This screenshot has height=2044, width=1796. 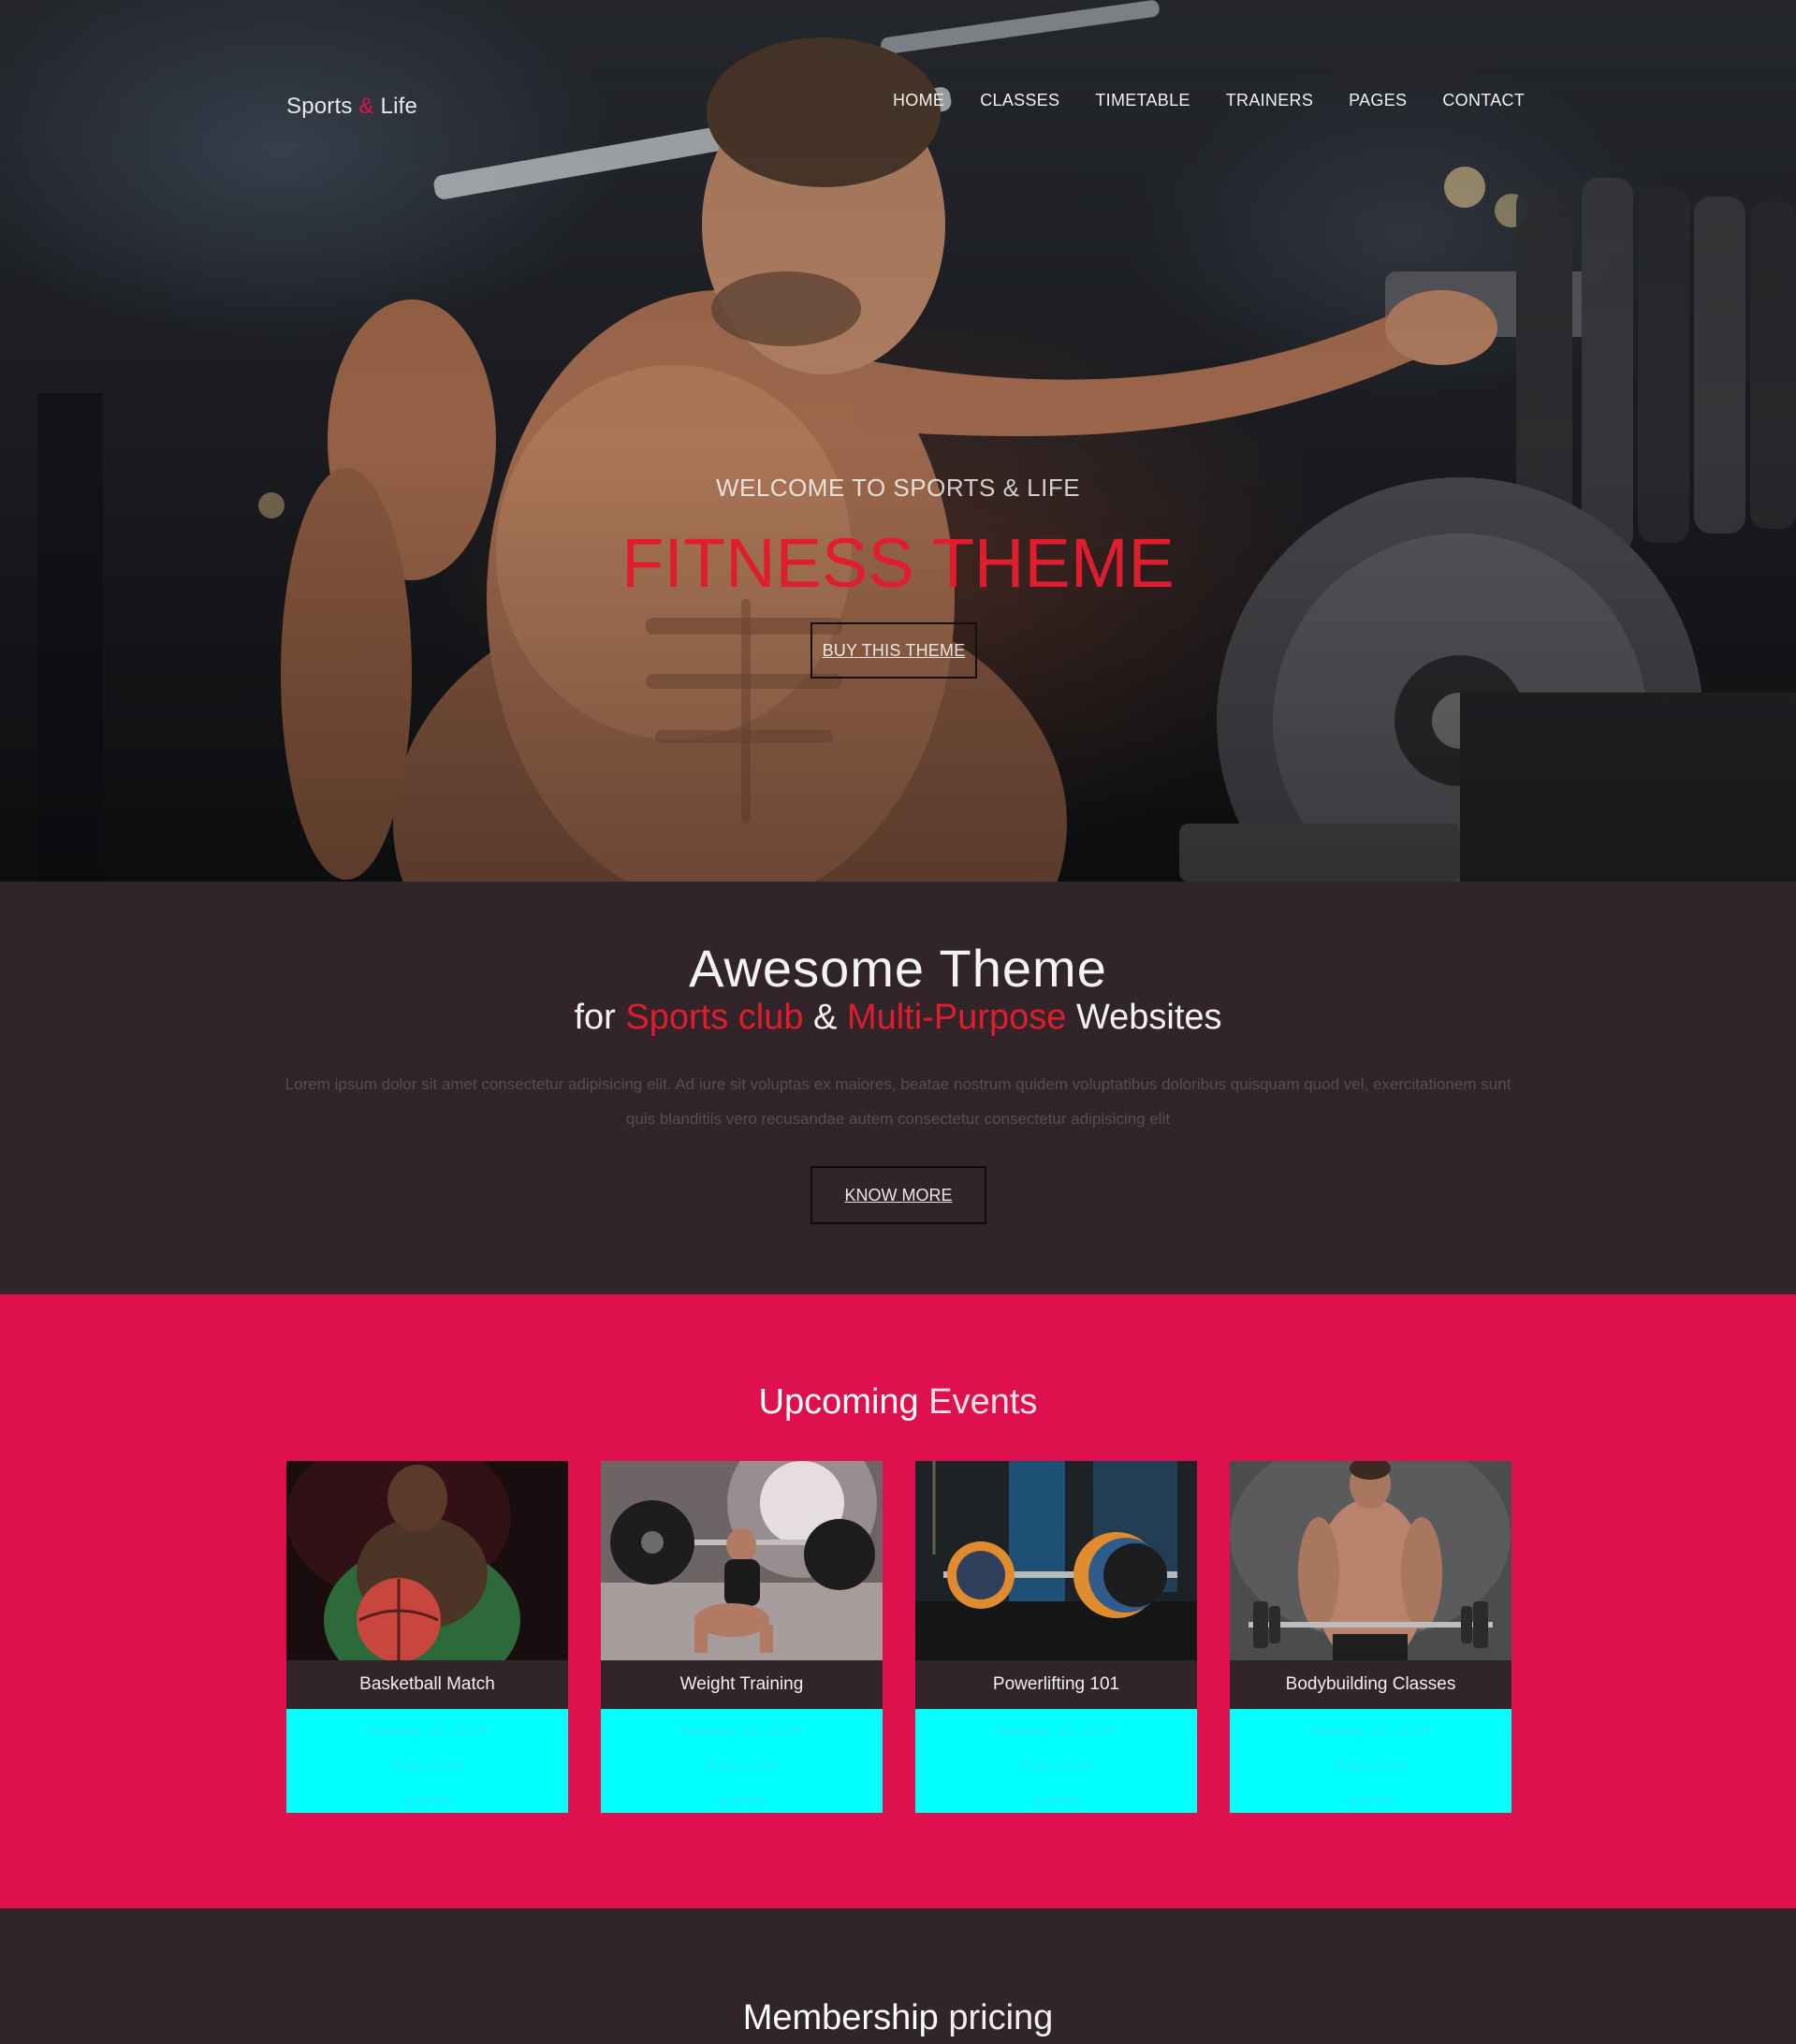 I want to click on about-sub-highlight-2: Multi-Purpose, so click(x=956, y=1018).